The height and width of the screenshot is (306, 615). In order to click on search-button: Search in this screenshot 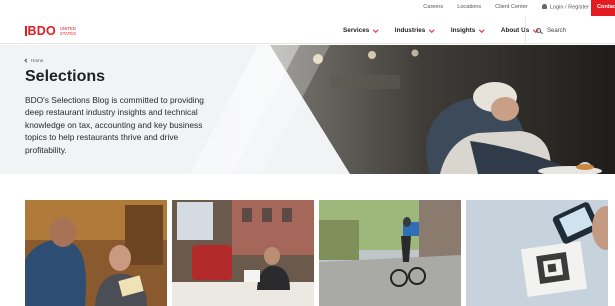, I will do `click(570, 30)`.